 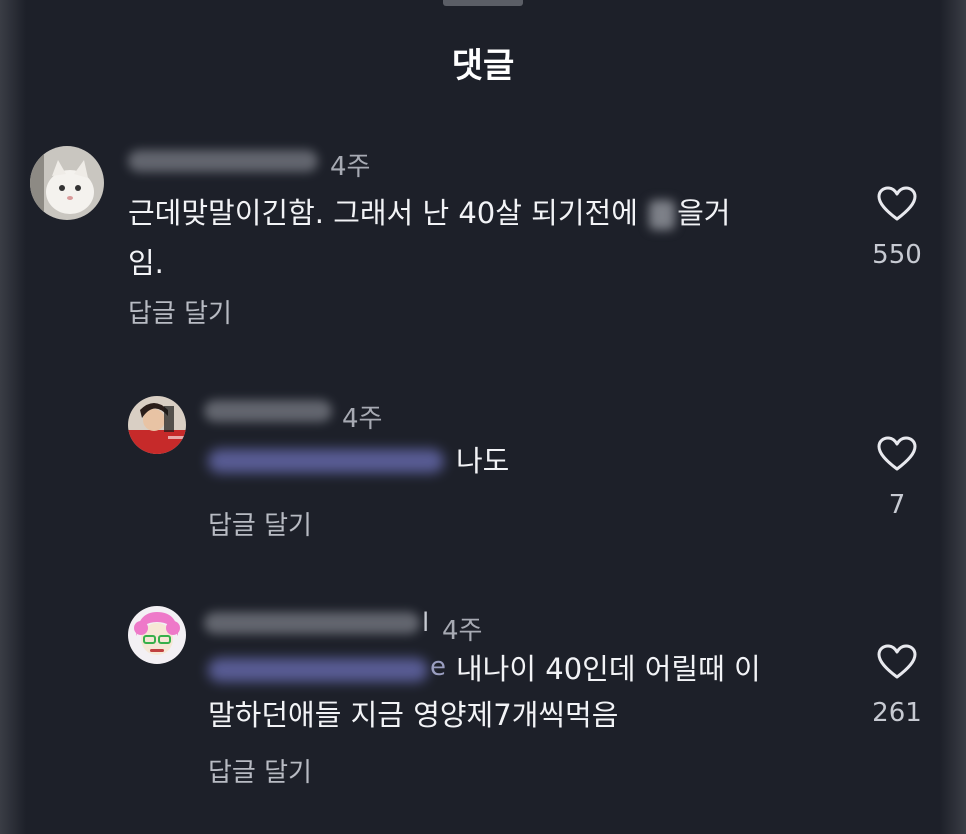 What do you see at coordinates (388, 213) in the screenshot?
I see `comment-text-part: 근데맞말이긴함. 그래서 난 40살 되기전에` at bounding box center [388, 213].